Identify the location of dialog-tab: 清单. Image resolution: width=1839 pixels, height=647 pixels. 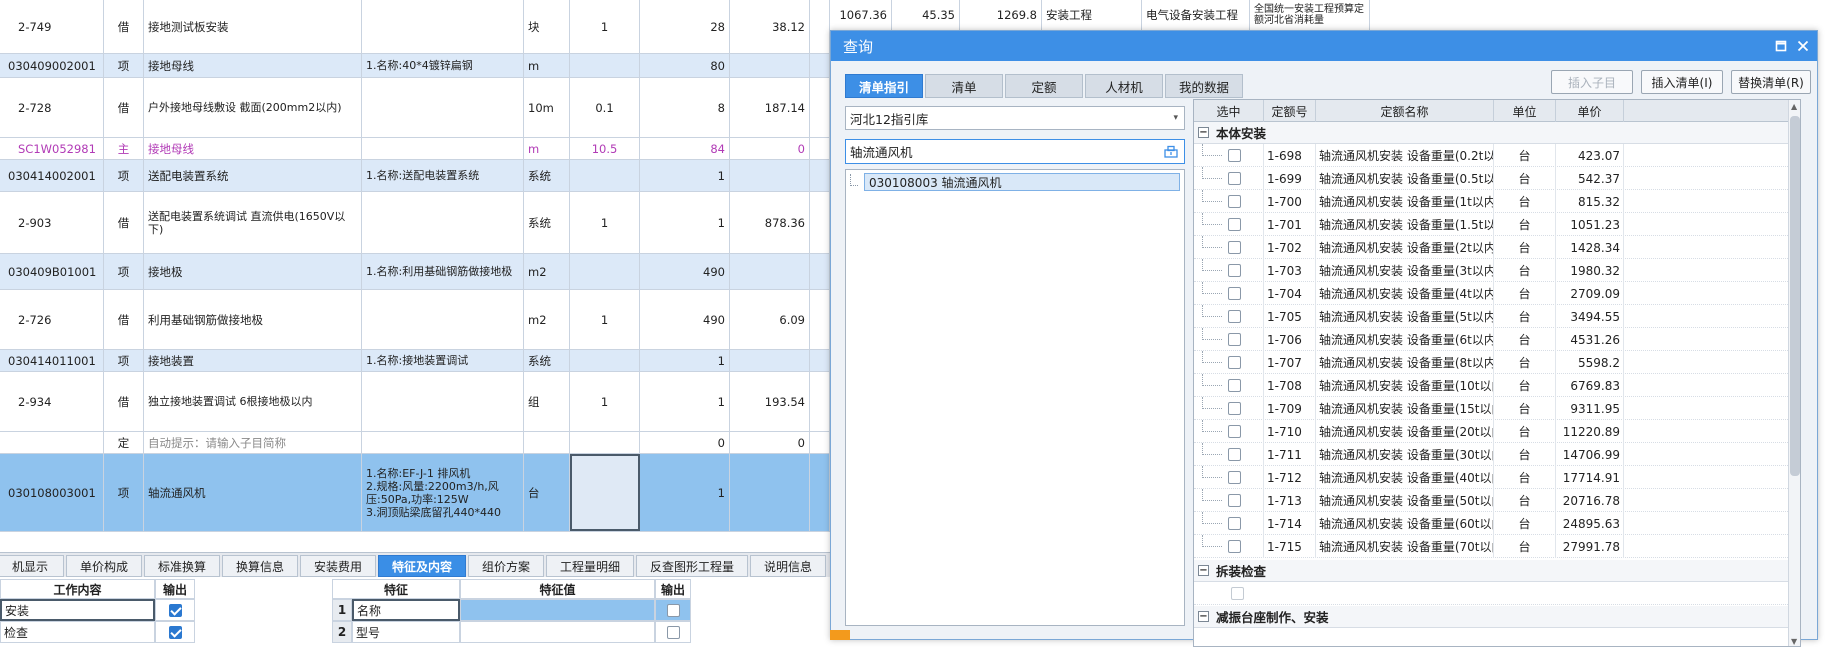
(964, 86).